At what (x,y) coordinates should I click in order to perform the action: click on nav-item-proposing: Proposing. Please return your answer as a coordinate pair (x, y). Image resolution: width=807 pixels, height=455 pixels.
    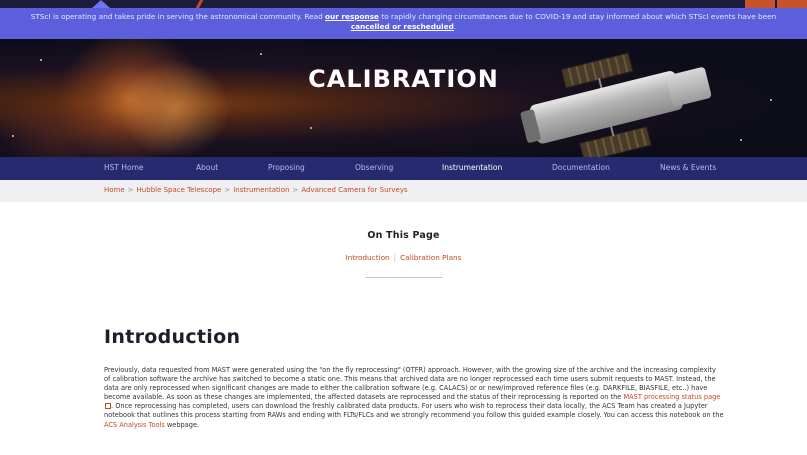
    Looking at the image, I should click on (286, 168).